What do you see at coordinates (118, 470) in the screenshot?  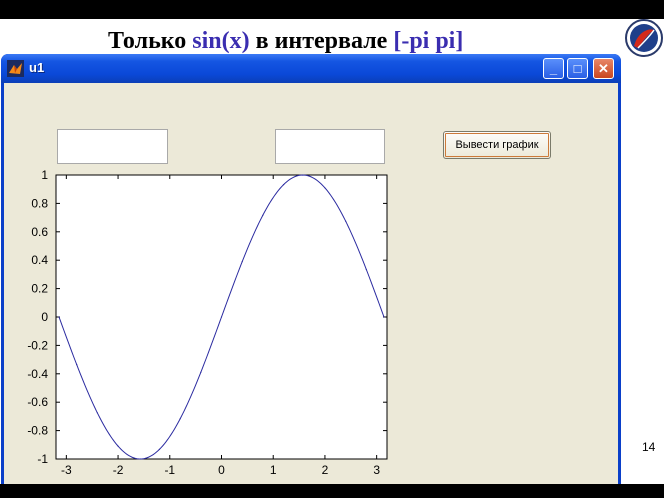 I see `x-tick-label: -2` at bounding box center [118, 470].